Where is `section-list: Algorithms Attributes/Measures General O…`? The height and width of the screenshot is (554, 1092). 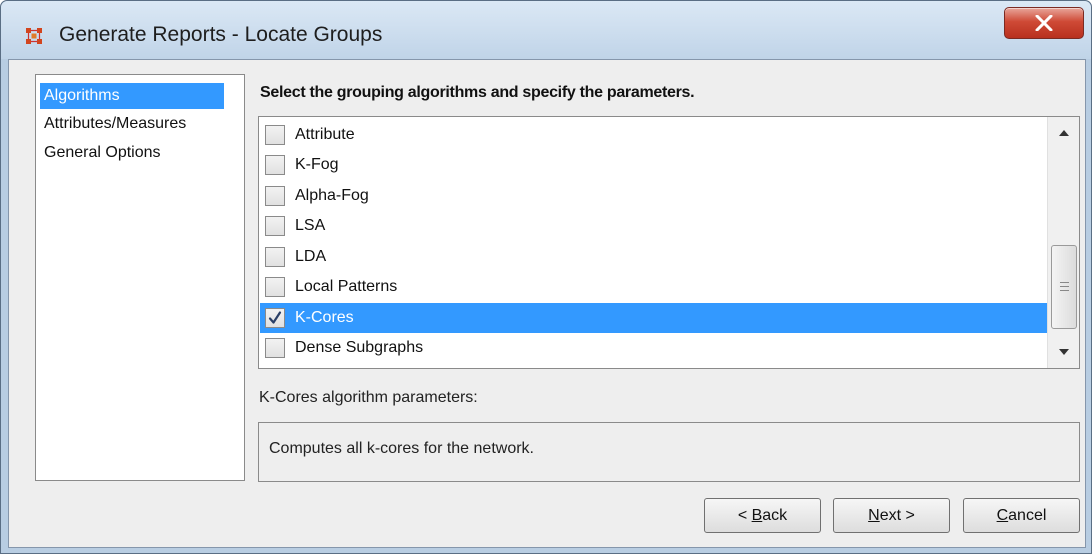 section-list: Algorithms Attributes/Measures General O… is located at coordinates (140, 277).